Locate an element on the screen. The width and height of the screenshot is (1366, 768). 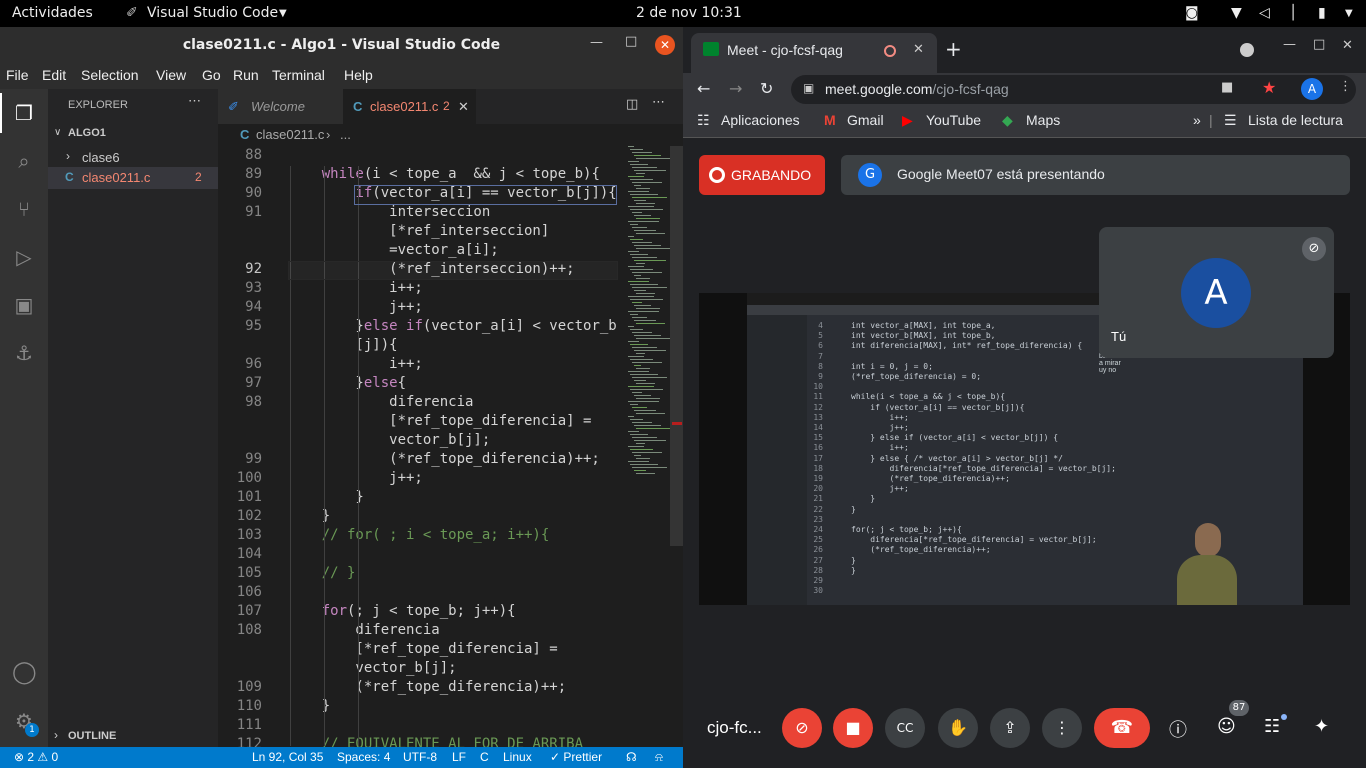
system-menu-chevron-icon: ▼ is located at coordinates (1349, 13).